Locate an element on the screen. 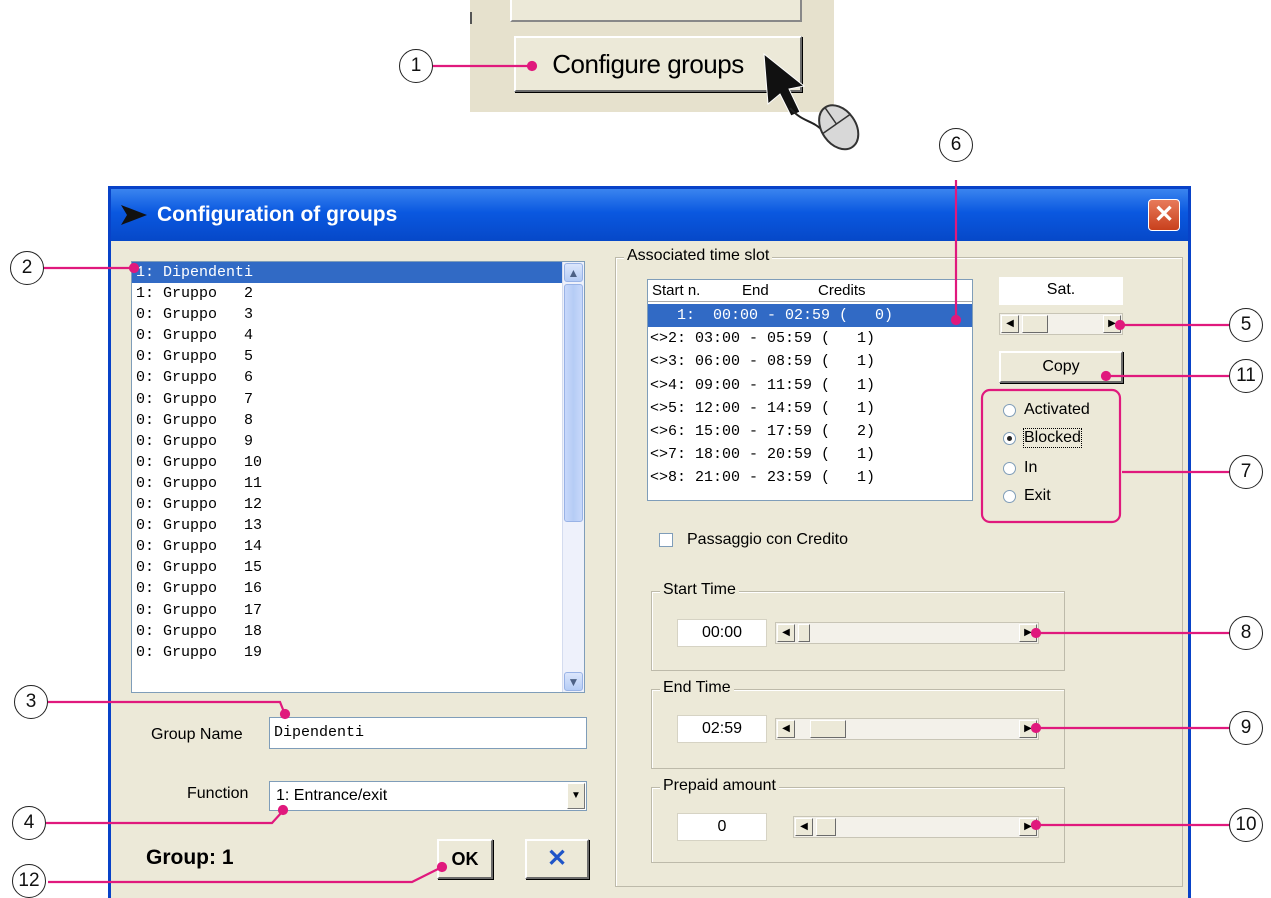 The height and width of the screenshot is (898, 1271). scroll-thumb is located at coordinates (573, 403).